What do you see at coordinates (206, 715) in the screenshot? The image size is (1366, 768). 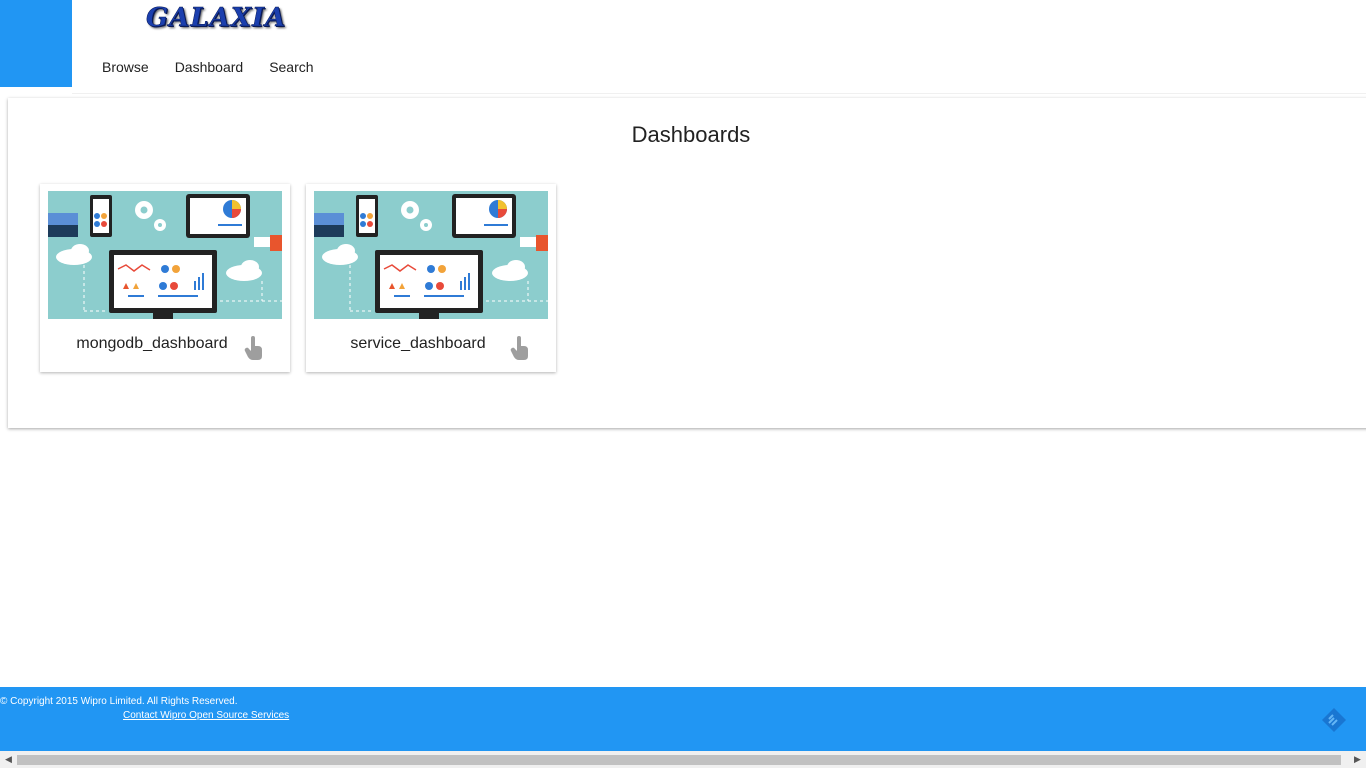 I see `contact-link: Contact Wipro Open Source Services` at bounding box center [206, 715].